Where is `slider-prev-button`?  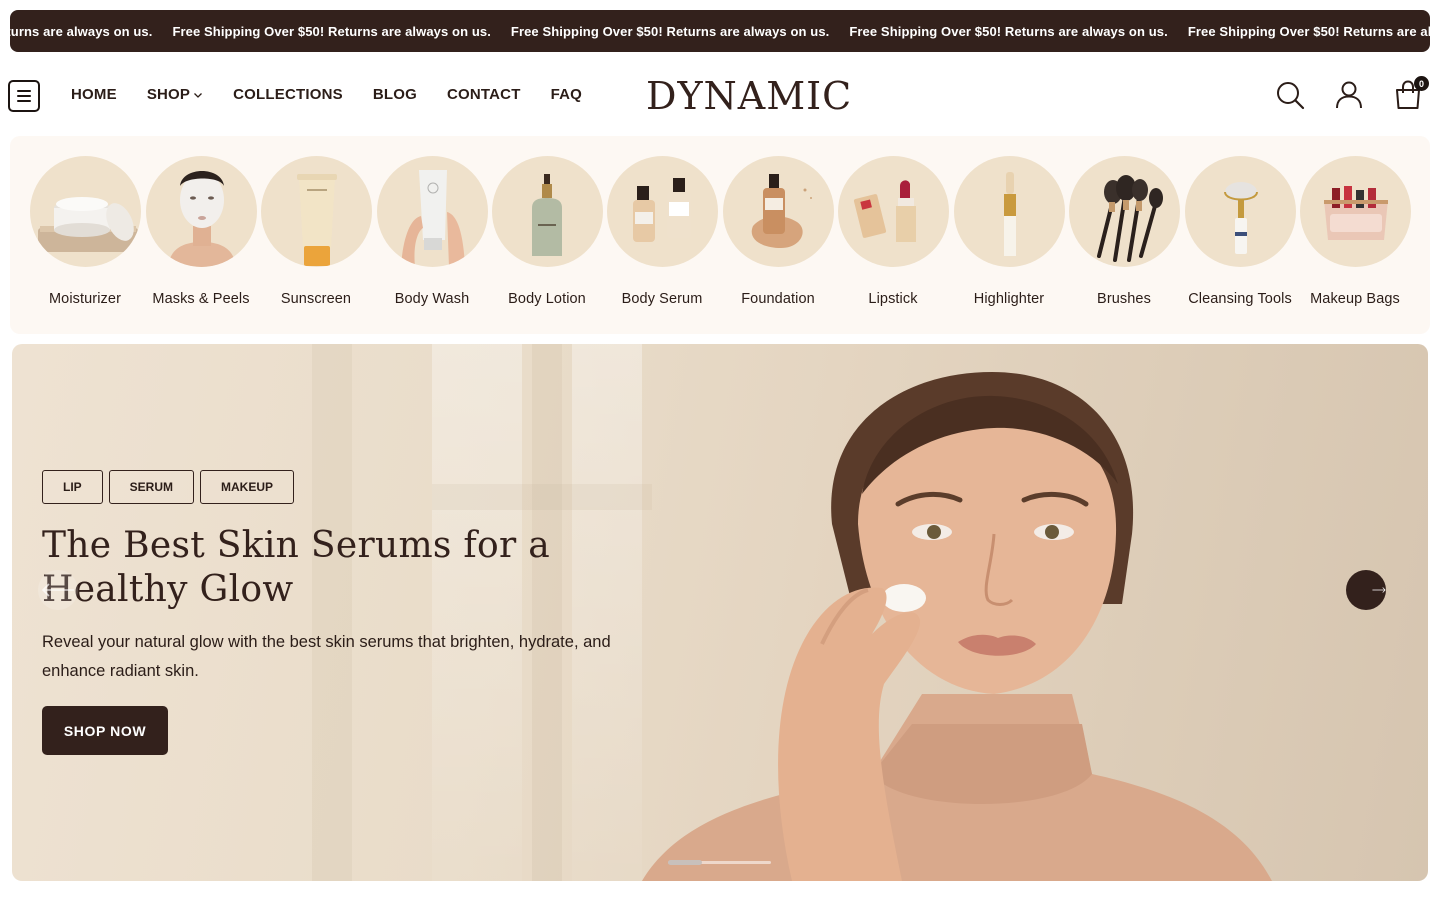 slider-prev-button is located at coordinates (58, 590).